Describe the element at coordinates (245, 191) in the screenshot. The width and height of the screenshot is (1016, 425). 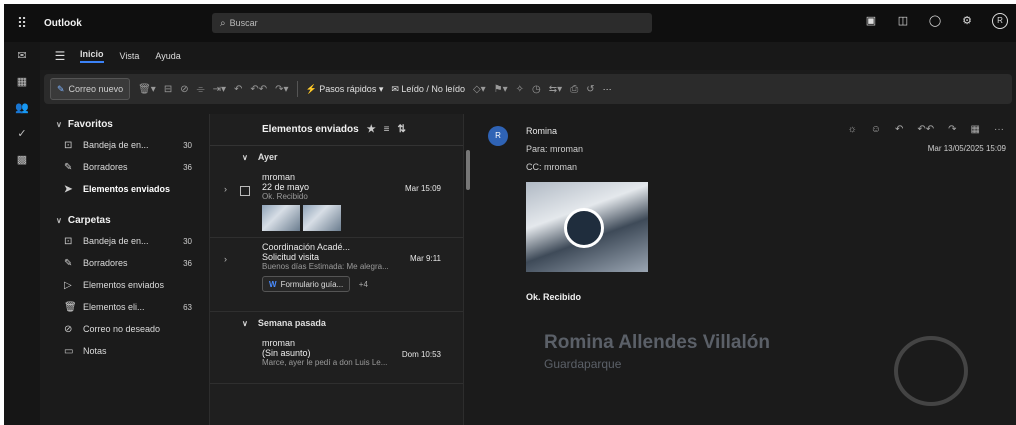
I see `select-checkbox` at that location.